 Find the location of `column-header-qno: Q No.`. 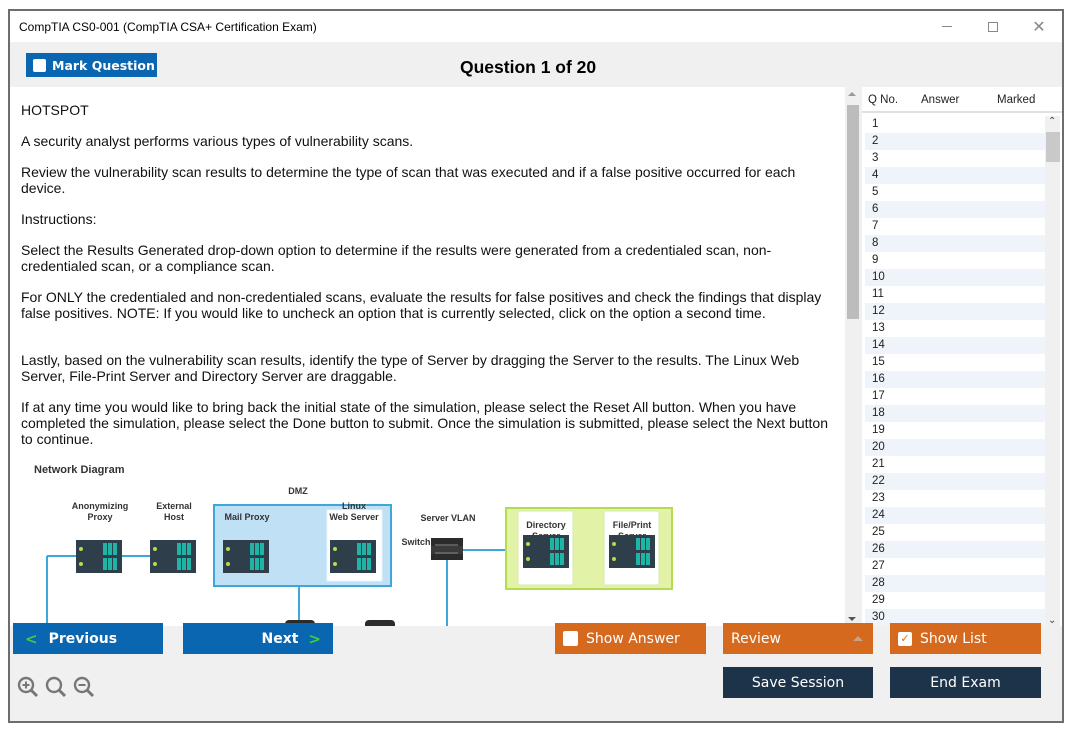

column-header-qno: Q No. is located at coordinates (883, 100).